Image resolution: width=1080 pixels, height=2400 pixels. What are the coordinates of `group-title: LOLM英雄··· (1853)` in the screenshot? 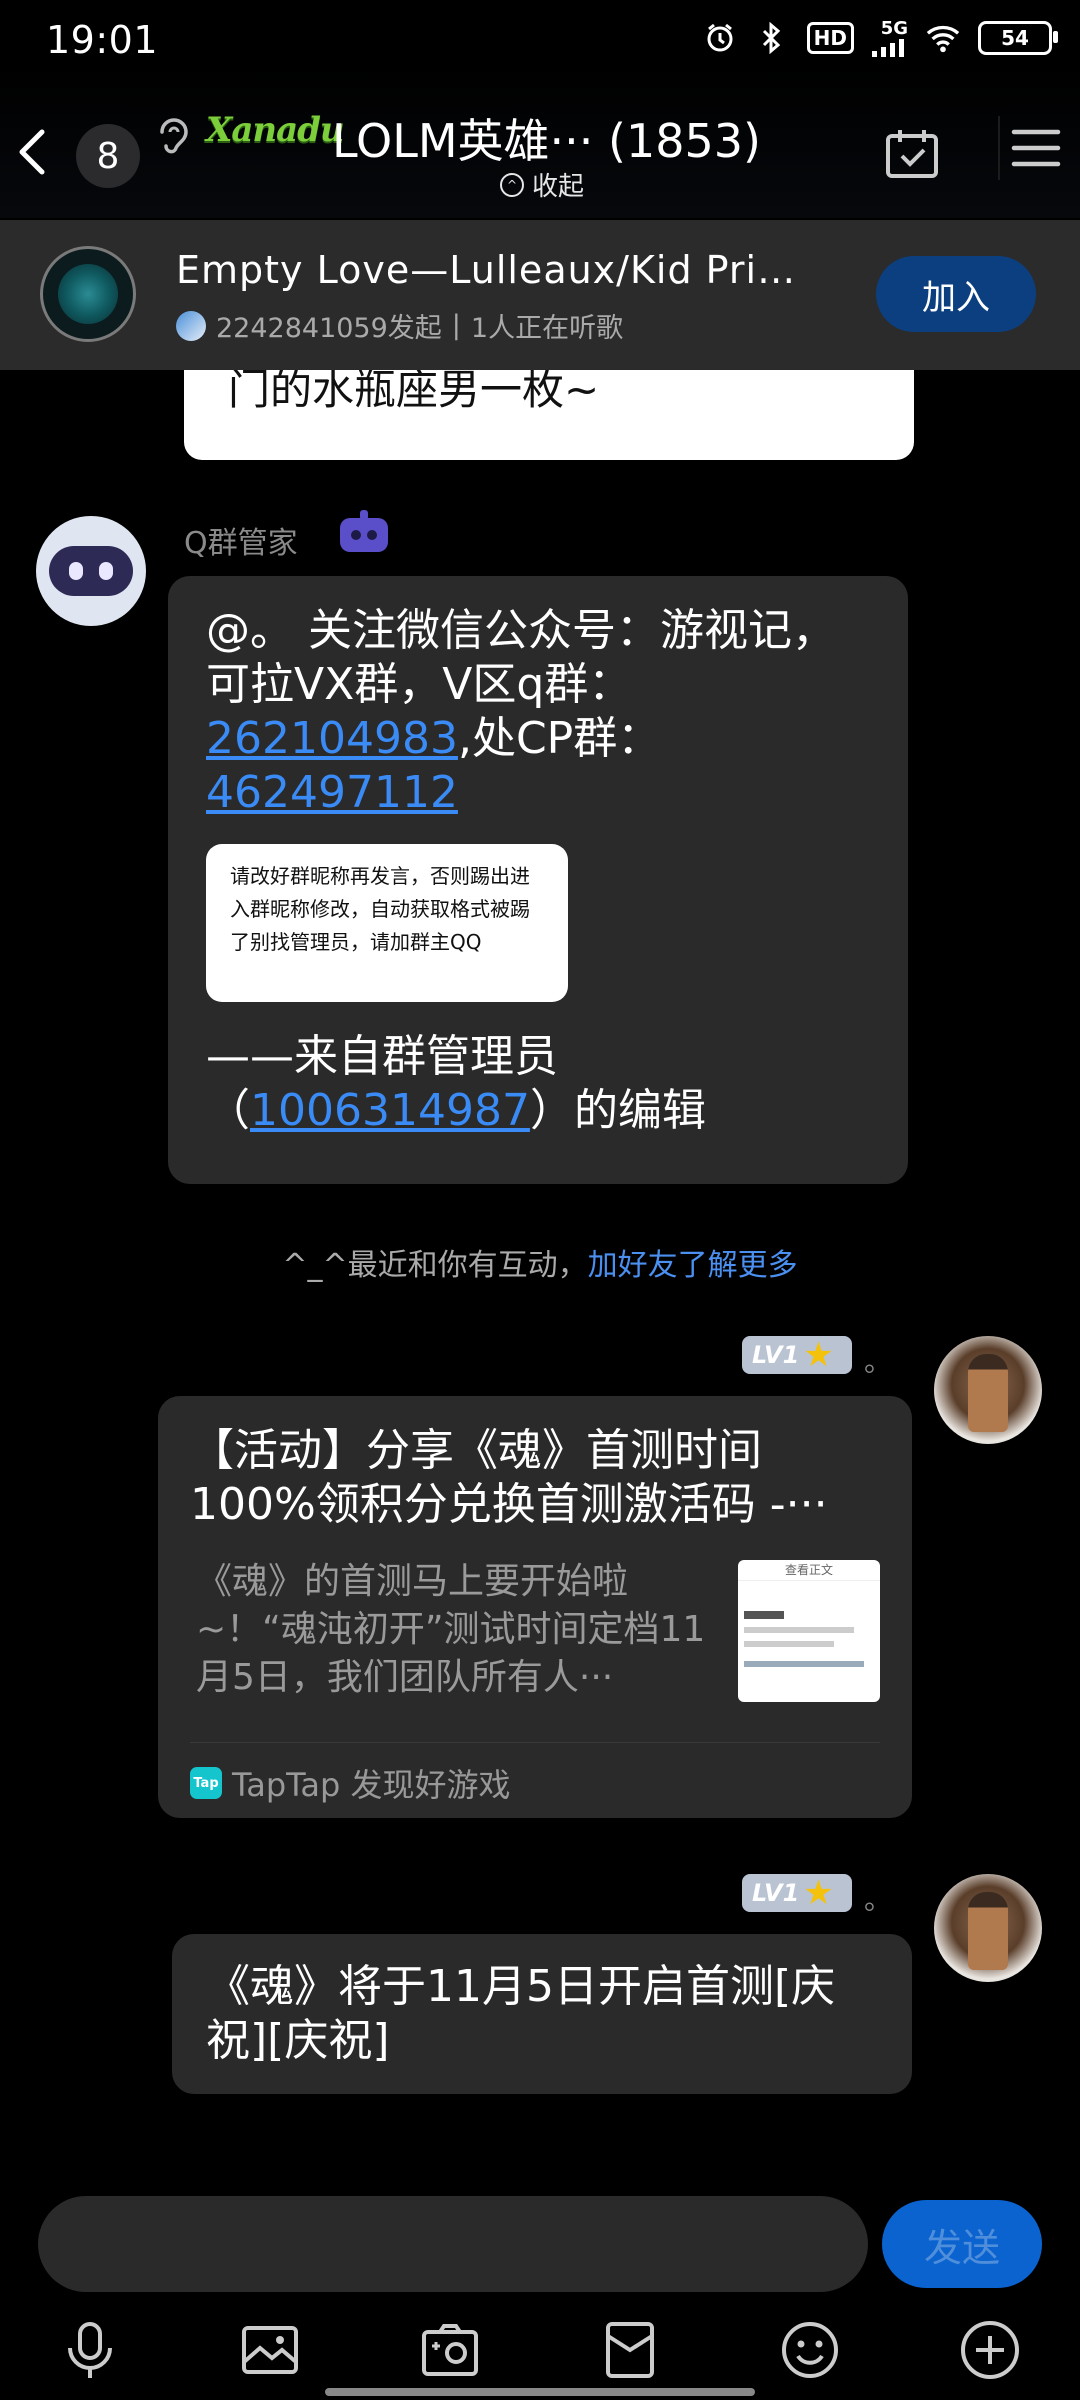 It's located at (546, 138).